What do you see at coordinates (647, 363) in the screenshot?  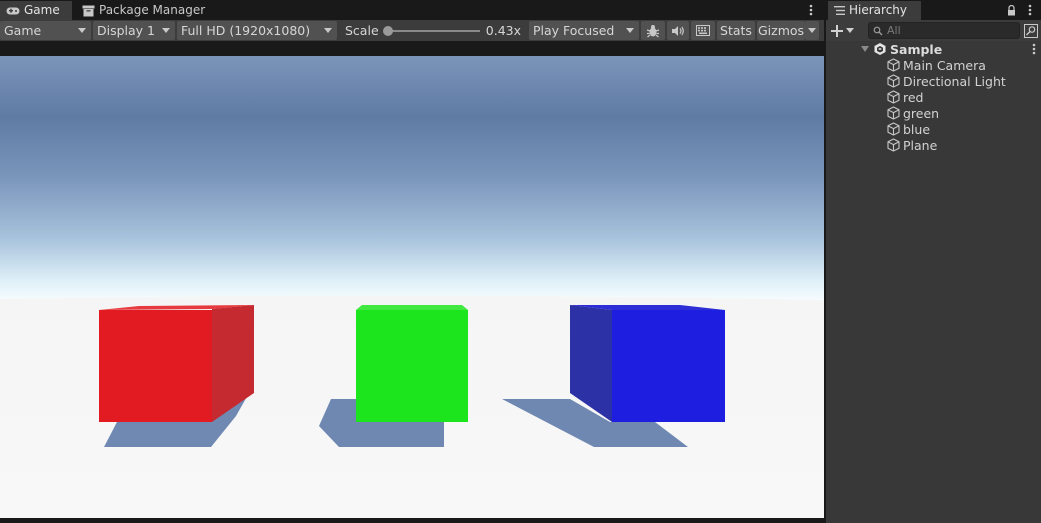 I see `blue-cube` at bounding box center [647, 363].